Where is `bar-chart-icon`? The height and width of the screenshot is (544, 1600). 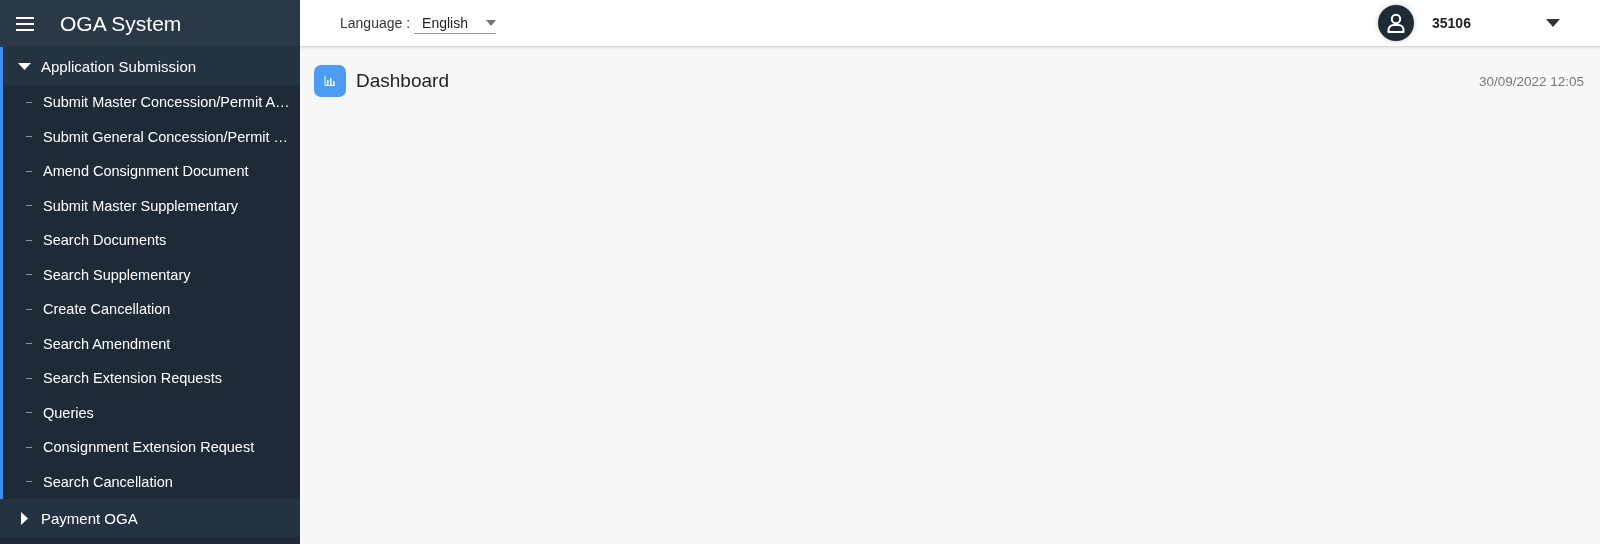
bar-chart-icon is located at coordinates (330, 81).